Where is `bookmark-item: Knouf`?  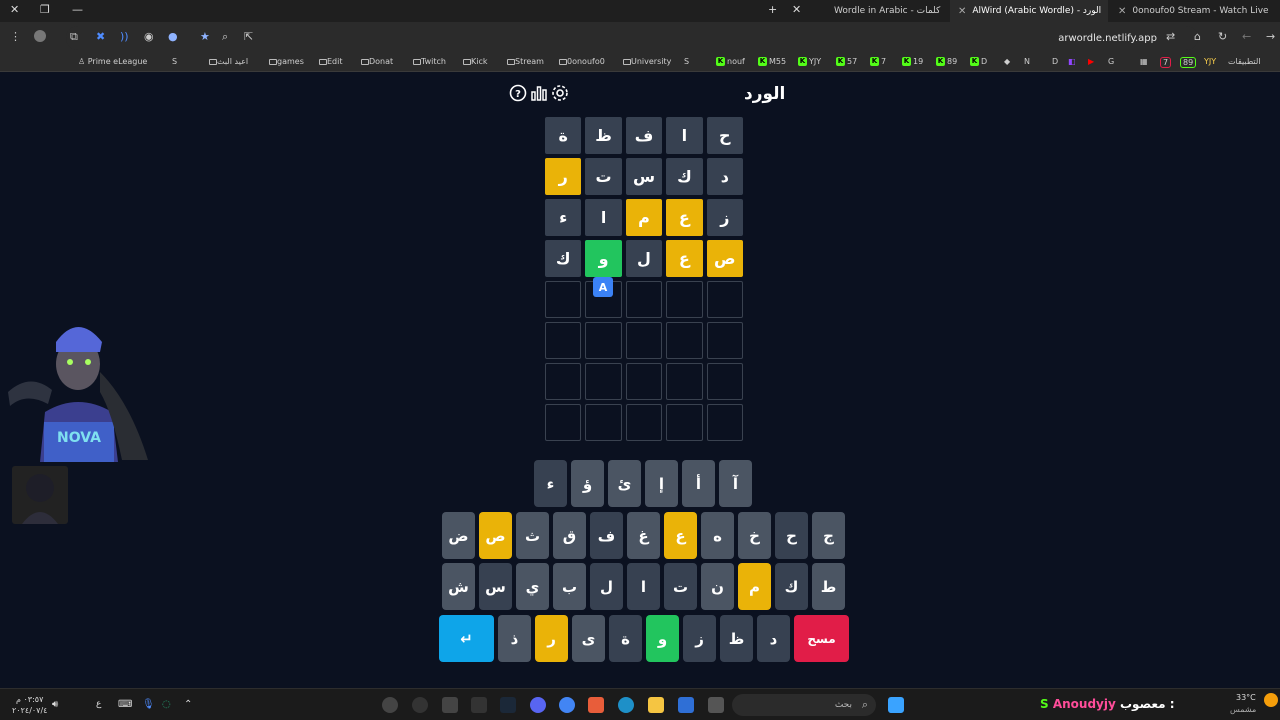 bookmark-item: Knouf is located at coordinates (730, 61).